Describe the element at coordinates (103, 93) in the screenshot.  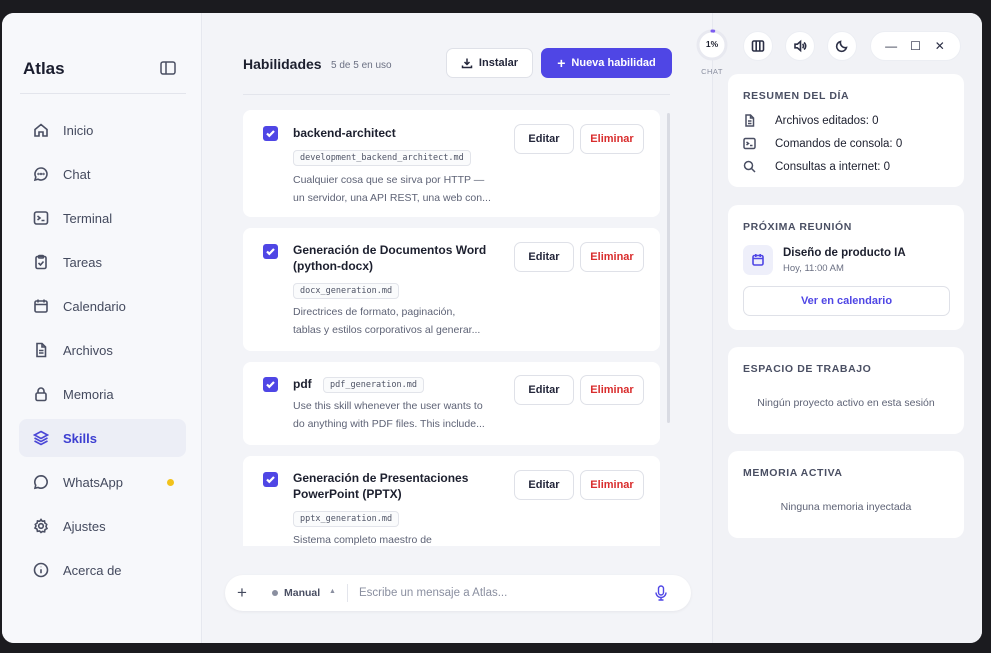
I see `sidebar-divider` at that location.